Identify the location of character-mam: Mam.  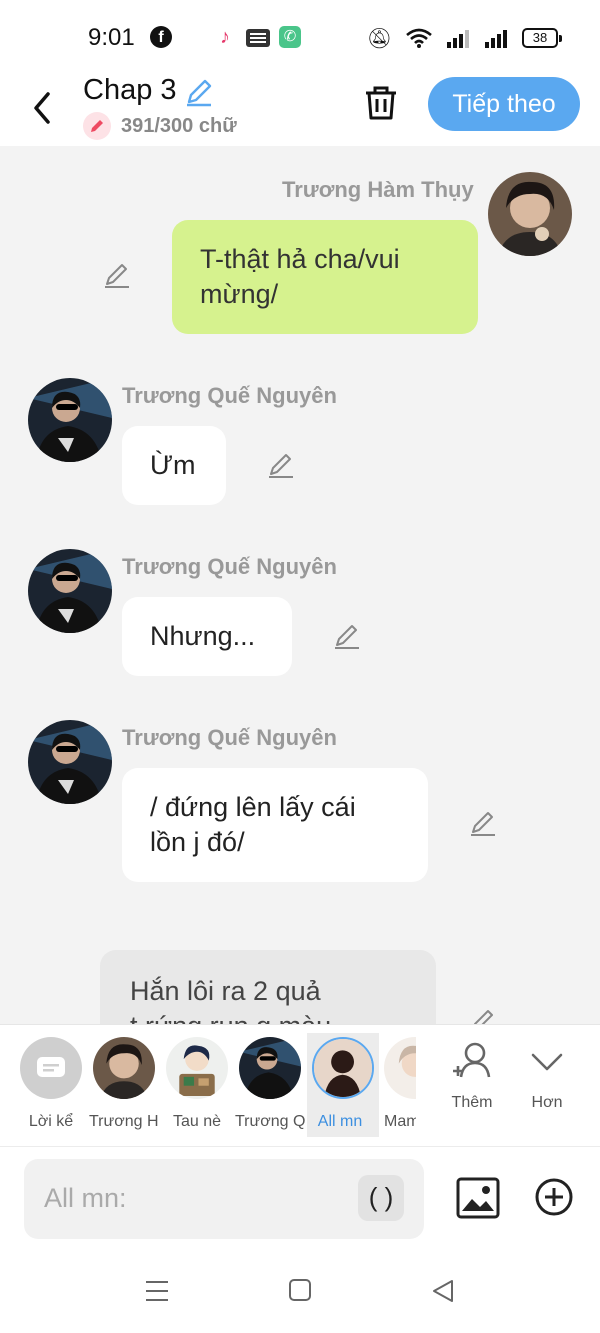
(400, 1084).